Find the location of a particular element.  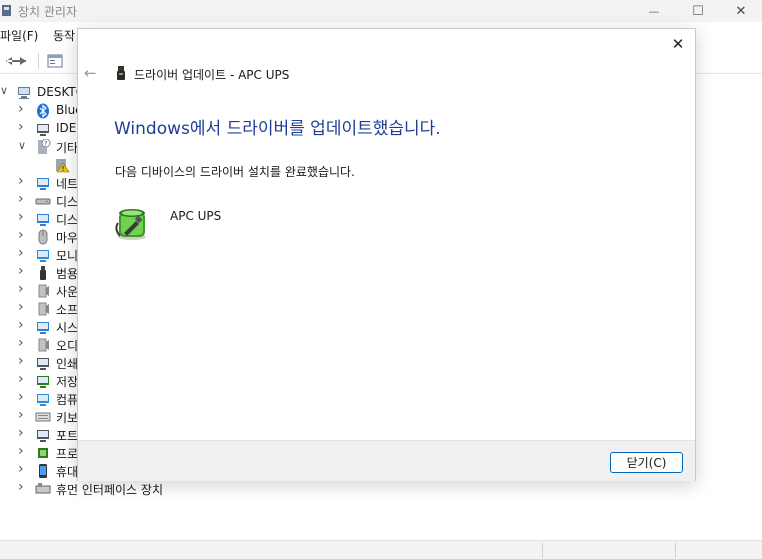

tree-item-label: IDE is located at coordinates (66, 128).